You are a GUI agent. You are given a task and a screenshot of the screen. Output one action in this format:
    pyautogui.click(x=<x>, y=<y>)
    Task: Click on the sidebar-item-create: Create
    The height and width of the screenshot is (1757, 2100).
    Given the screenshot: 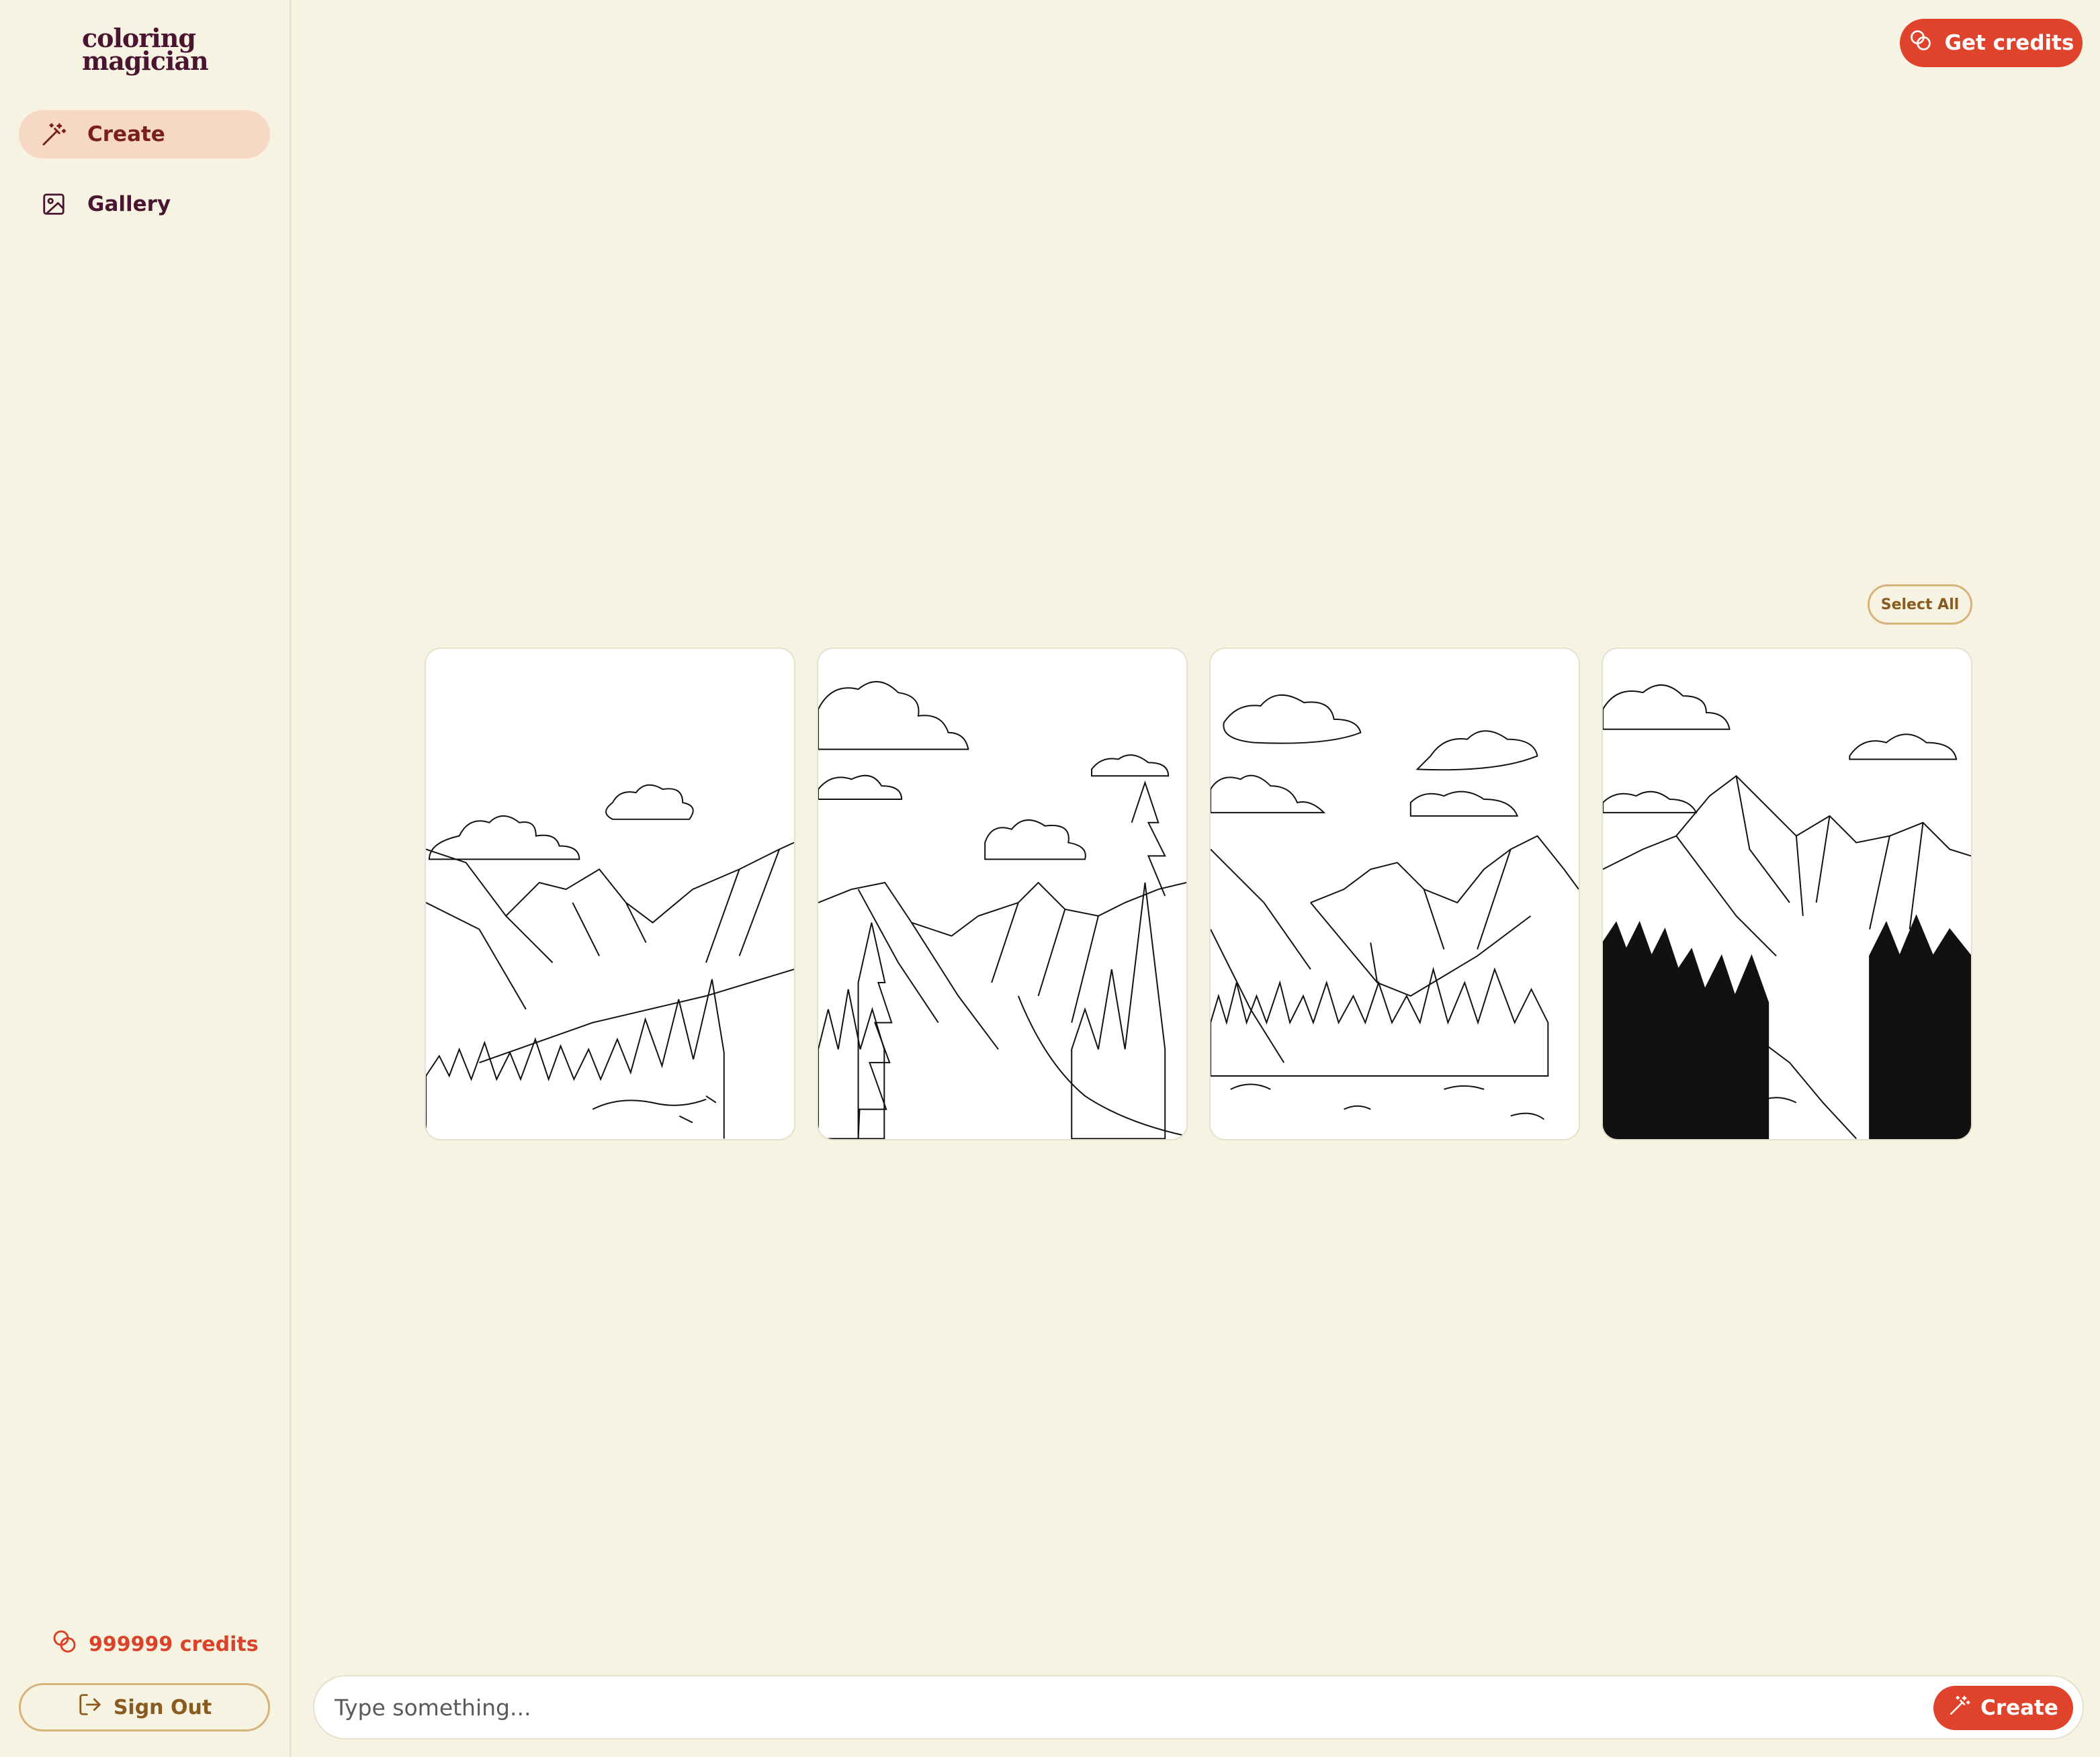 What is the action you would take?
    pyautogui.click(x=144, y=134)
    